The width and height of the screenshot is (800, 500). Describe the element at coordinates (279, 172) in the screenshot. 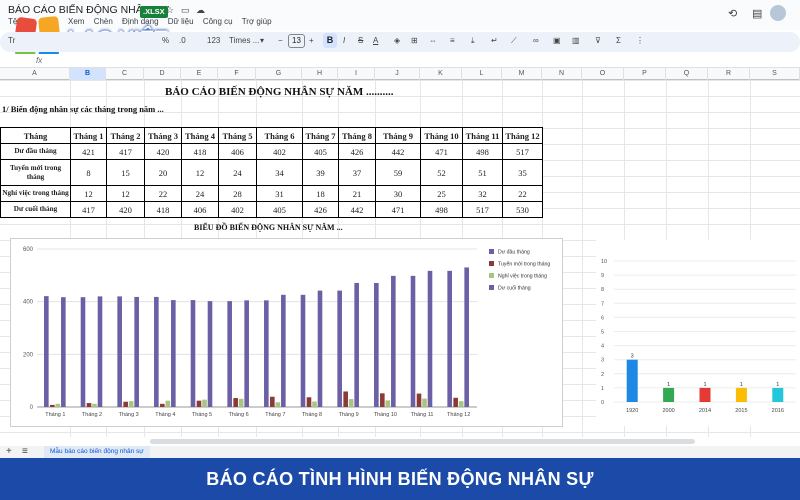

I see `table-cell: 34` at that location.